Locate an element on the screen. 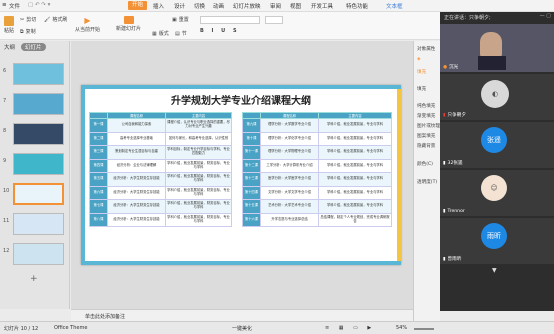  participant-tile: ● 沉光 is located at coordinates (497, 48).